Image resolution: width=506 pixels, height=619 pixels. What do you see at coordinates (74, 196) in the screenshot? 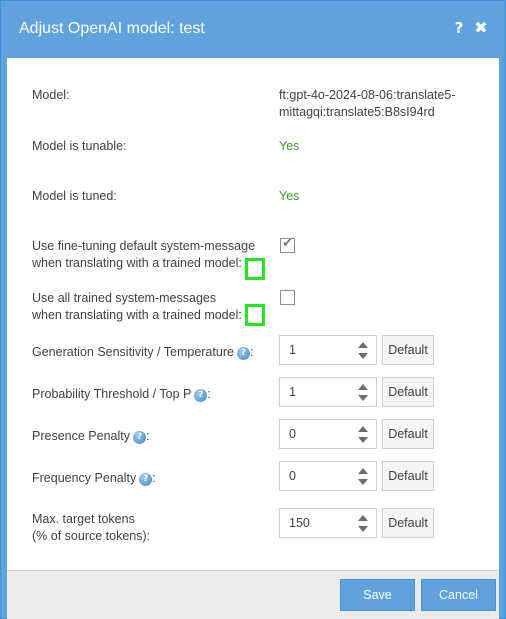
I see `tuned-label: Model is tuned:` at bounding box center [74, 196].